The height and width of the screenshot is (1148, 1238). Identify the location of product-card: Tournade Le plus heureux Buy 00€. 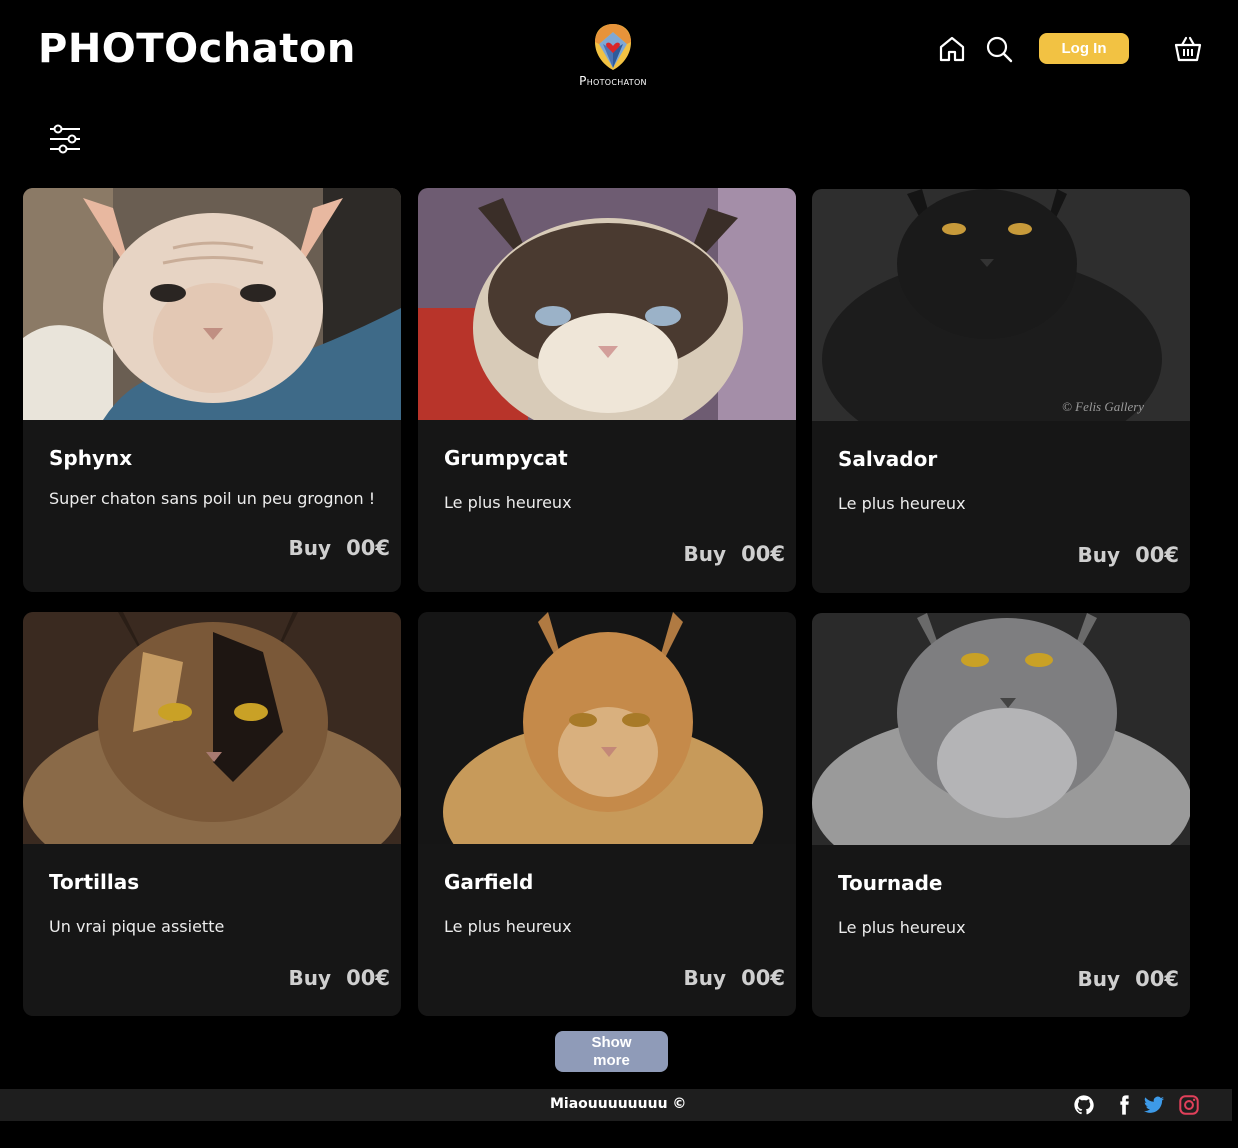
(1001, 815).